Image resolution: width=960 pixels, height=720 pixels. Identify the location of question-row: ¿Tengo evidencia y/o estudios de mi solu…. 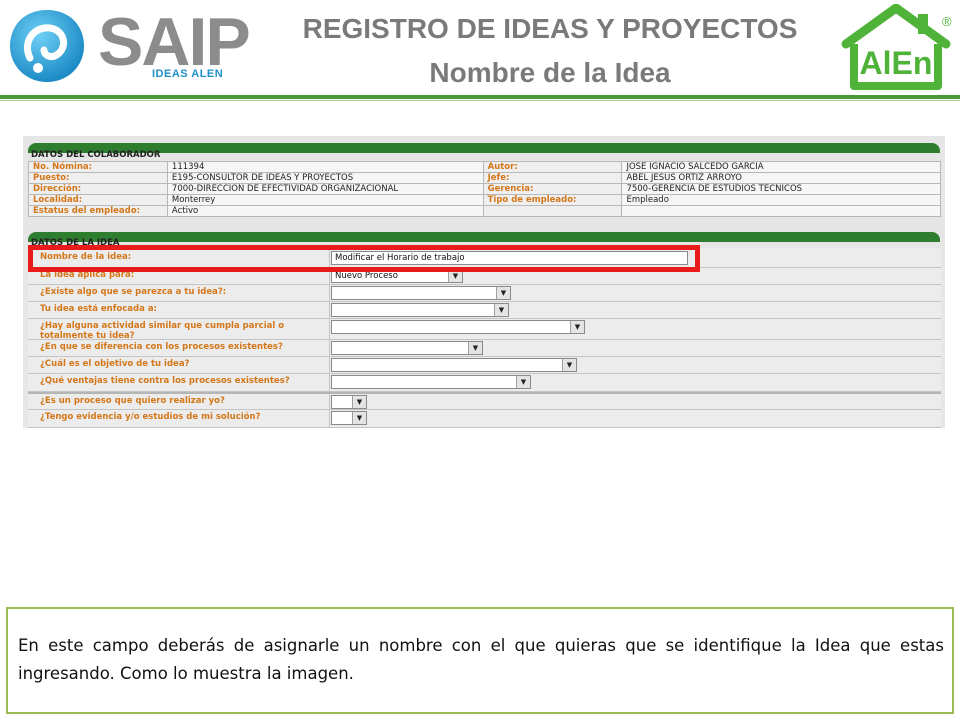
(484, 419).